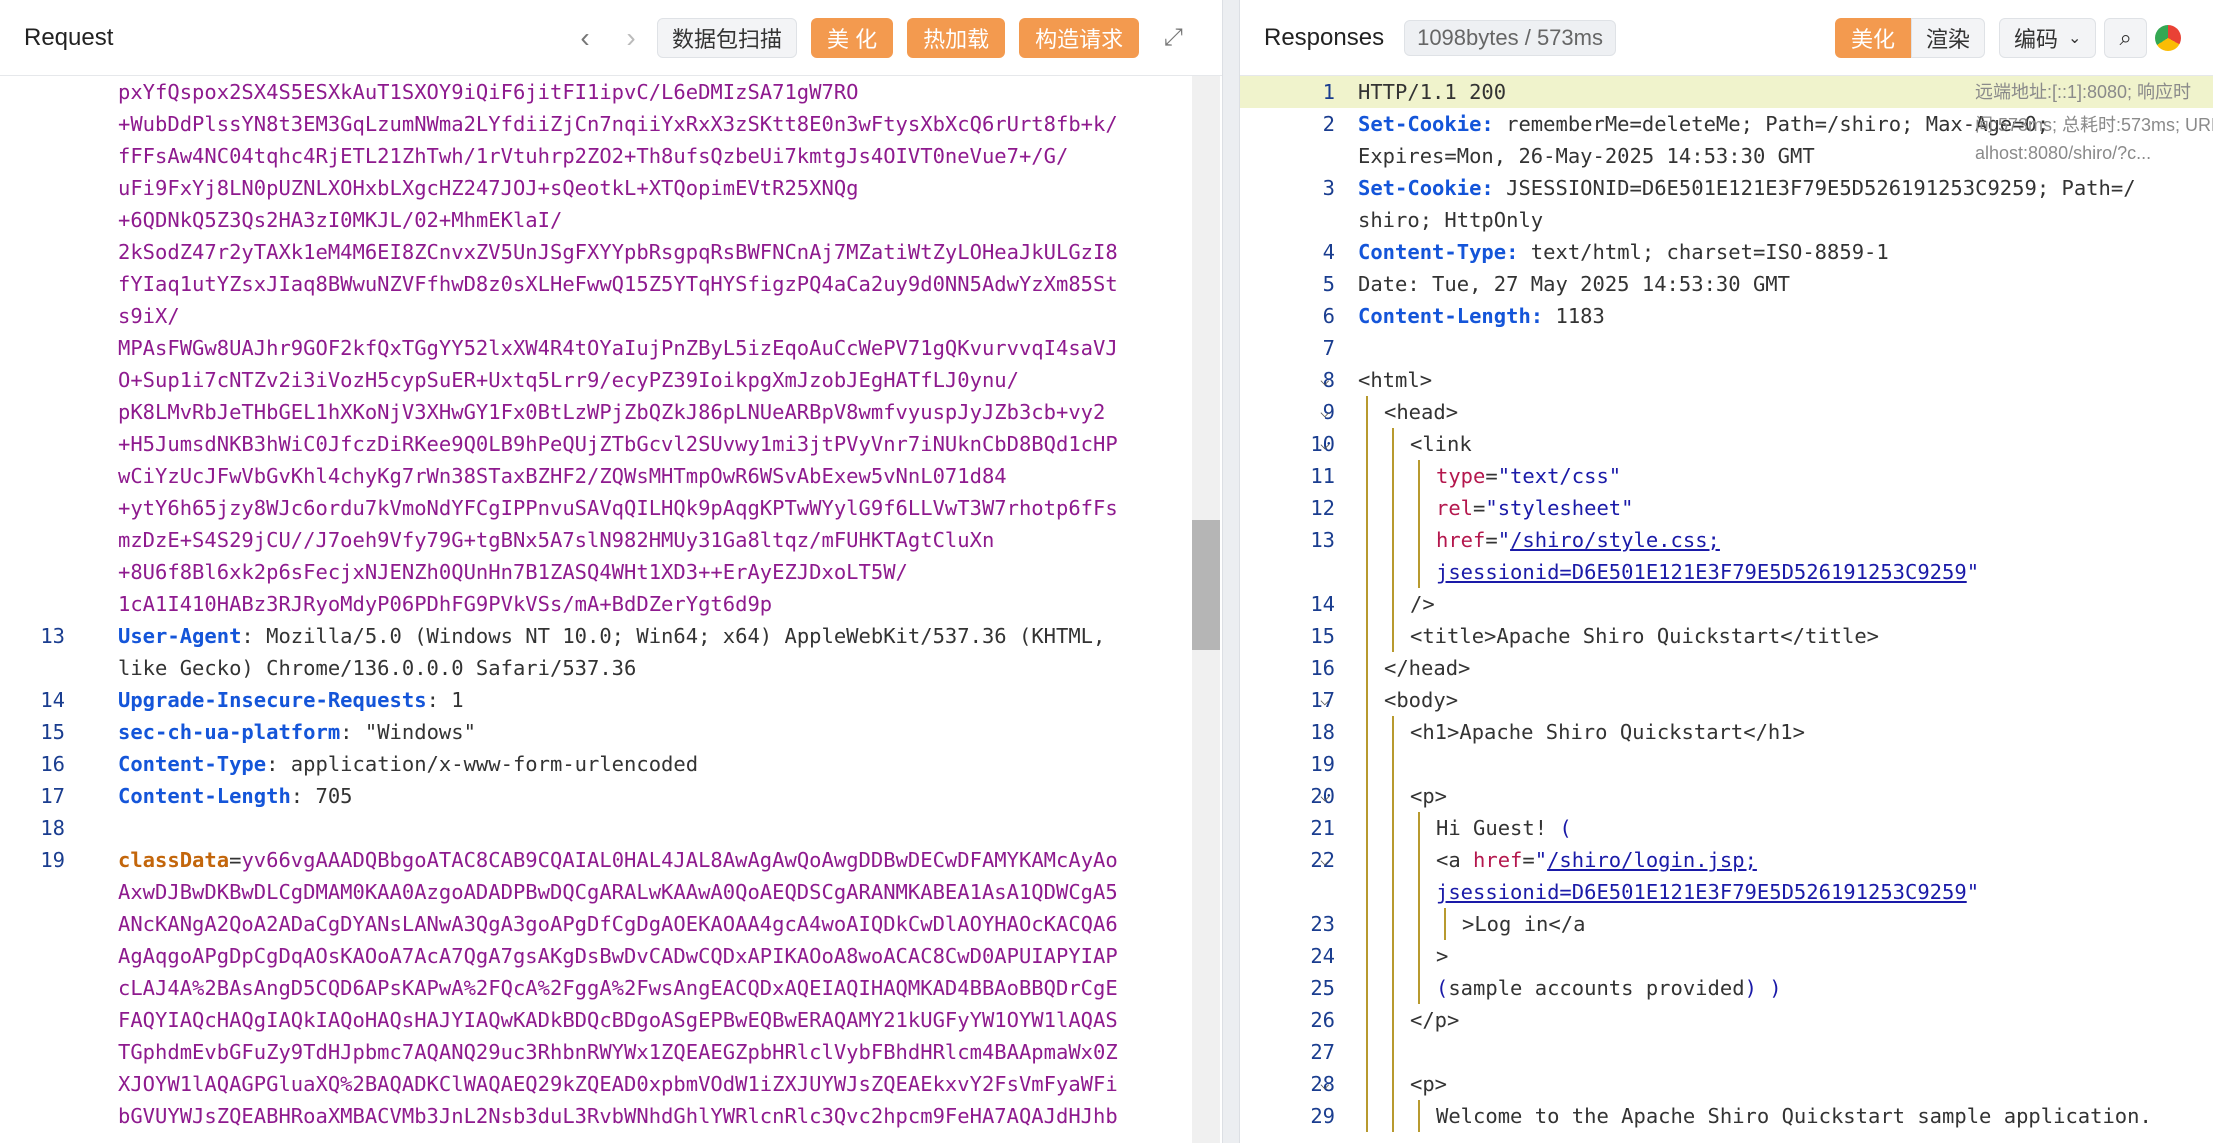  Describe the element at coordinates (611, 796) in the screenshot. I see `code-line: 17 Content-Length: 705` at that location.